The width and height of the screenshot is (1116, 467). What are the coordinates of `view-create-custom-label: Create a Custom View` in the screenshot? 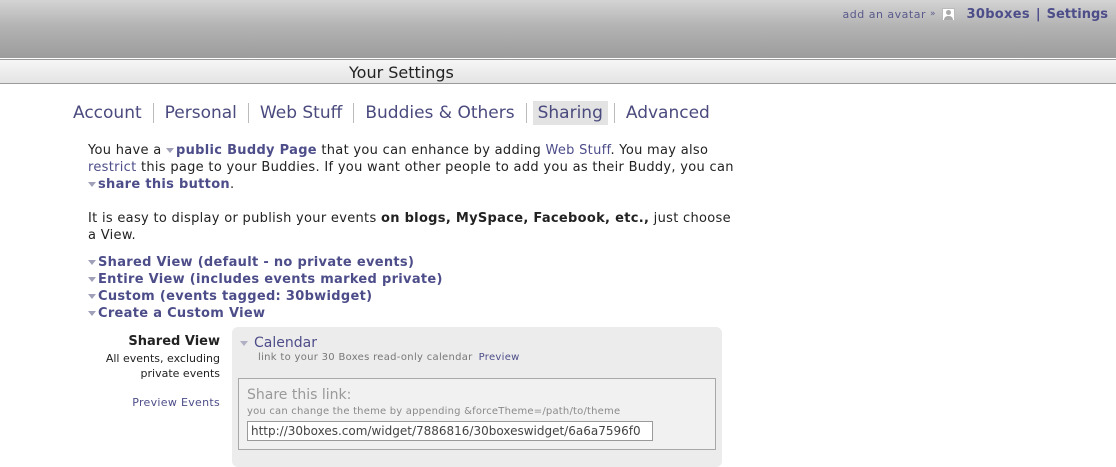 It's located at (182, 313).